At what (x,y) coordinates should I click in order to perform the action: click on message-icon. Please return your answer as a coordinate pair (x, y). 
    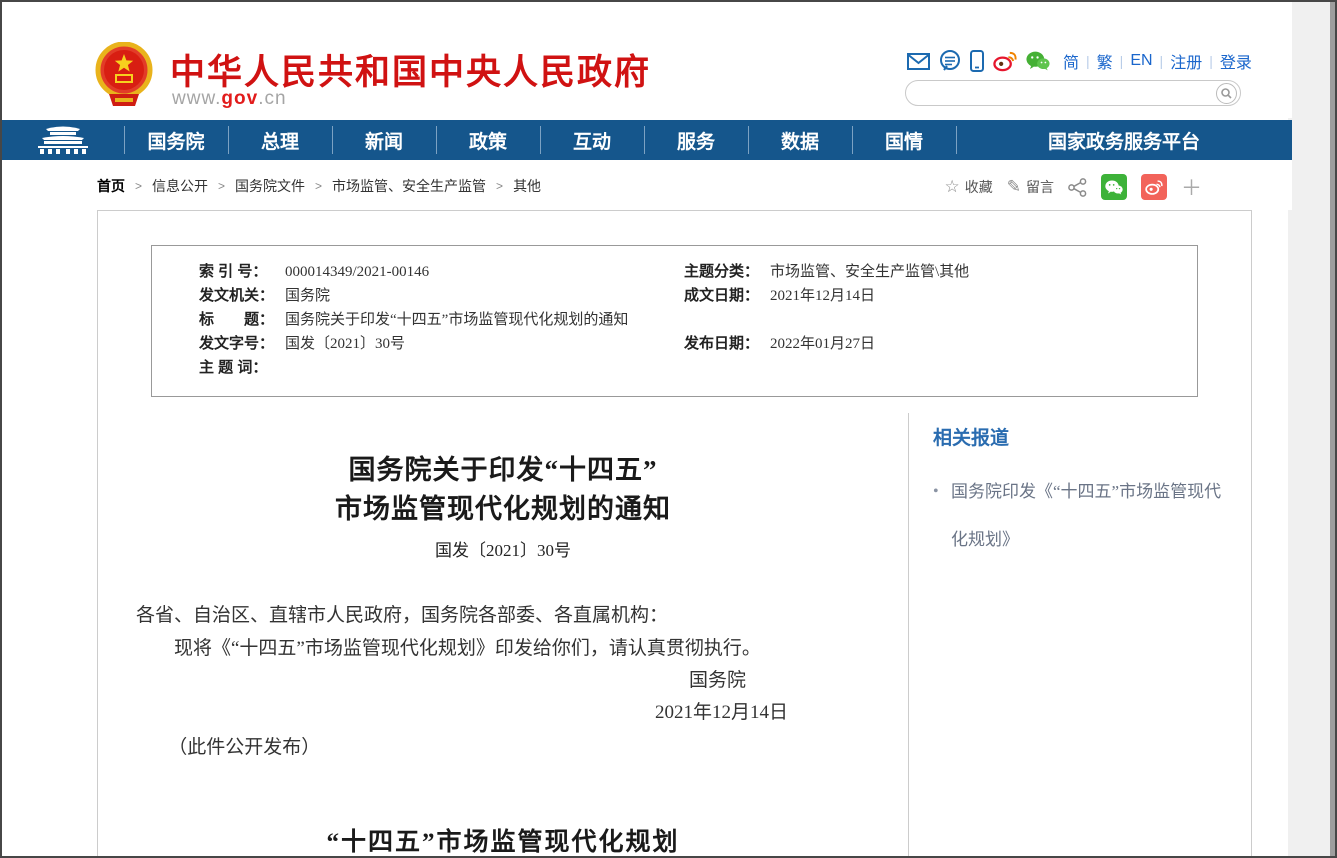
    Looking at the image, I should click on (950, 61).